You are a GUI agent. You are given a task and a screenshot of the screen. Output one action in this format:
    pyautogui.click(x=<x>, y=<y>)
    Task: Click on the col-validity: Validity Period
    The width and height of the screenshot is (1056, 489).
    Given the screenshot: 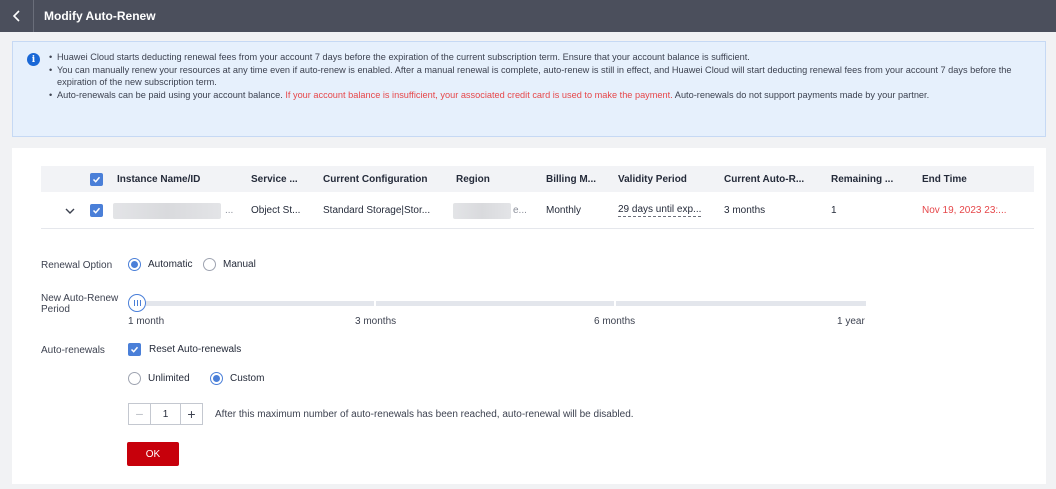 What is the action you would take?
    pyautogui.click(x=652, y=179)
    